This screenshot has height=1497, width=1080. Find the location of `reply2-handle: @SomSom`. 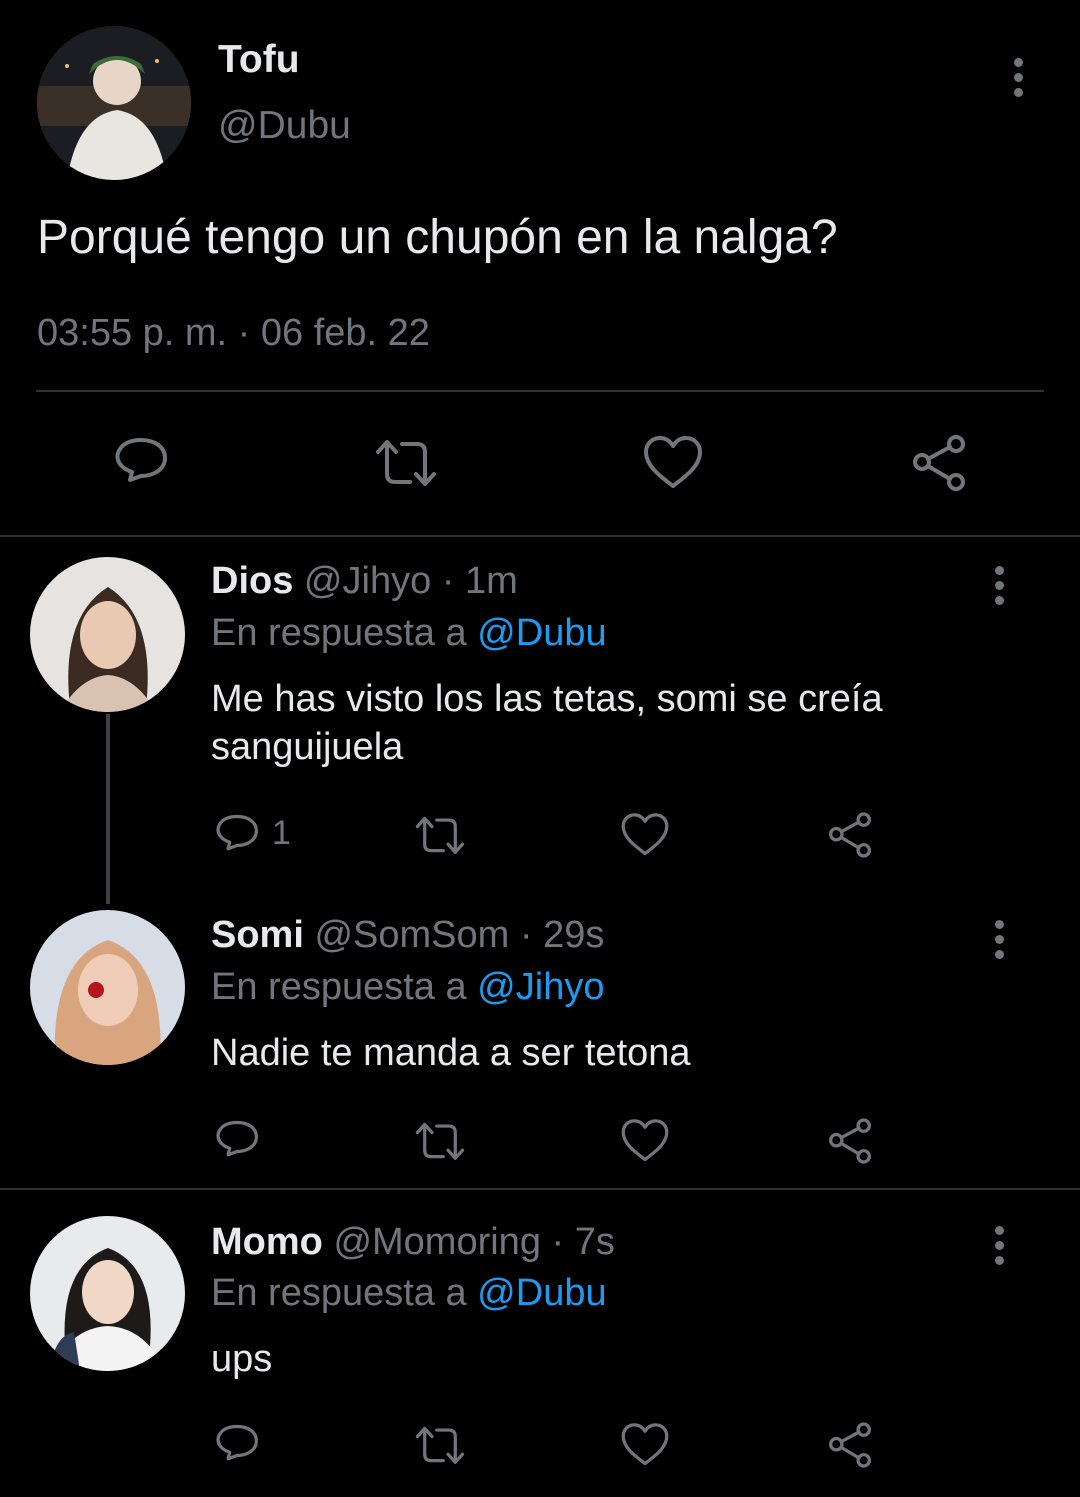

reply2-handle: @SomSom is located at coordinates (411, 935).